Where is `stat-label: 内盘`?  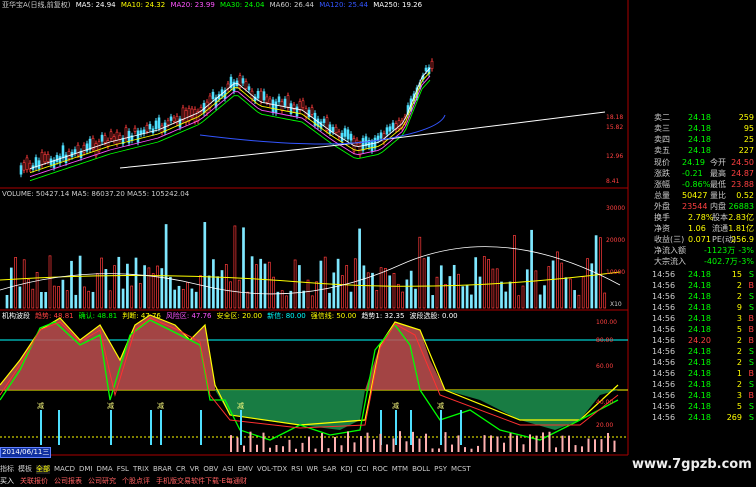 stat-label: 内盘 is located at coordinates (718, 206).